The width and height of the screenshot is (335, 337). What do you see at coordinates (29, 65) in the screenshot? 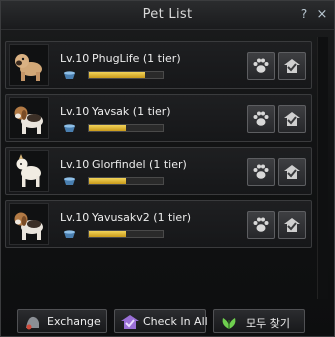
I see `pug-portrait` at bounding box center [29, 65].